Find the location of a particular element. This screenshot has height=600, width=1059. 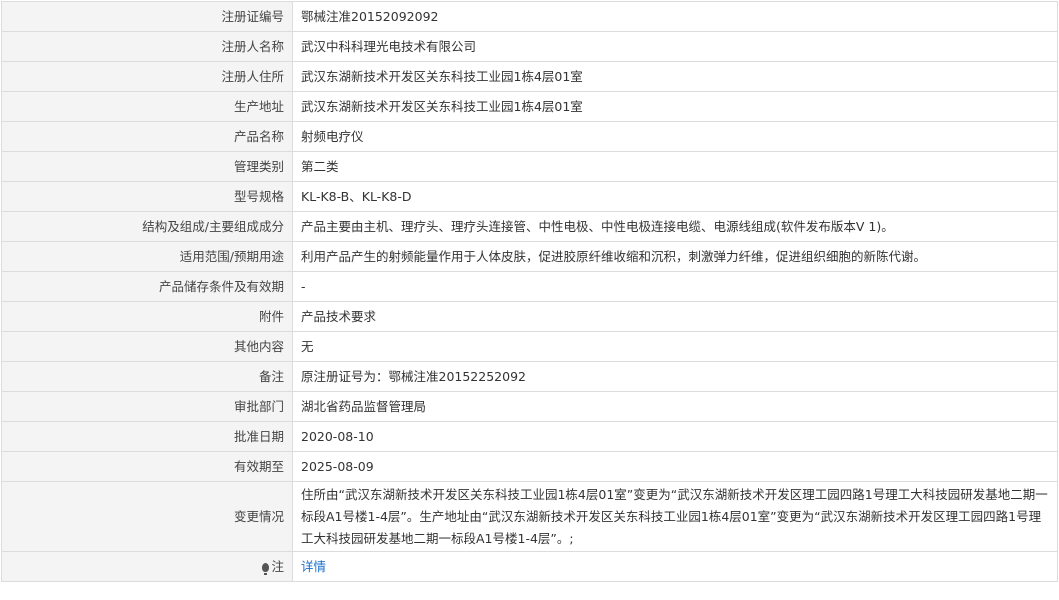

row-label: 注册人住所 is located at coordinates (147, 76).